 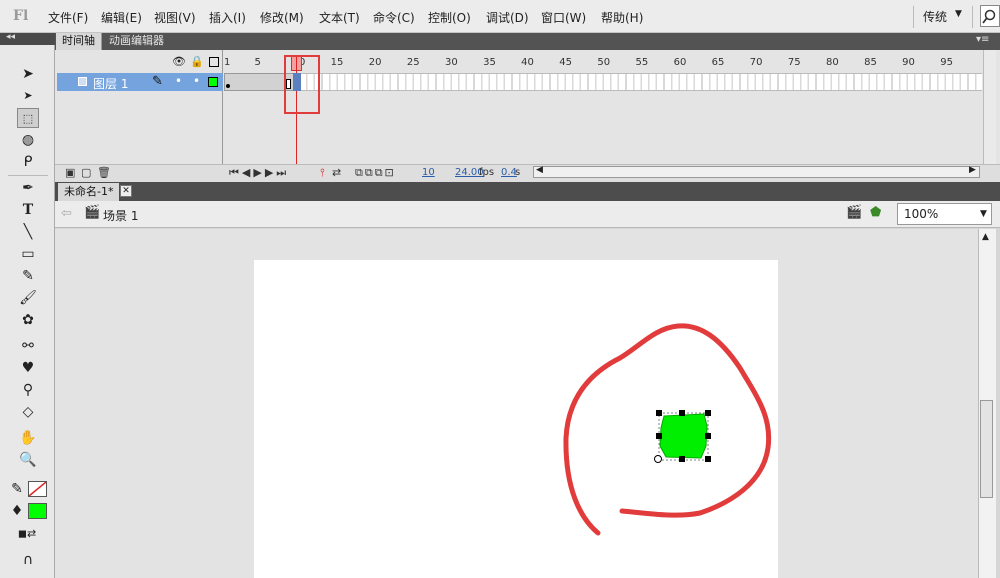 I want to click on edit-symbol-icon: ⬟, so click(x=875, y=212).